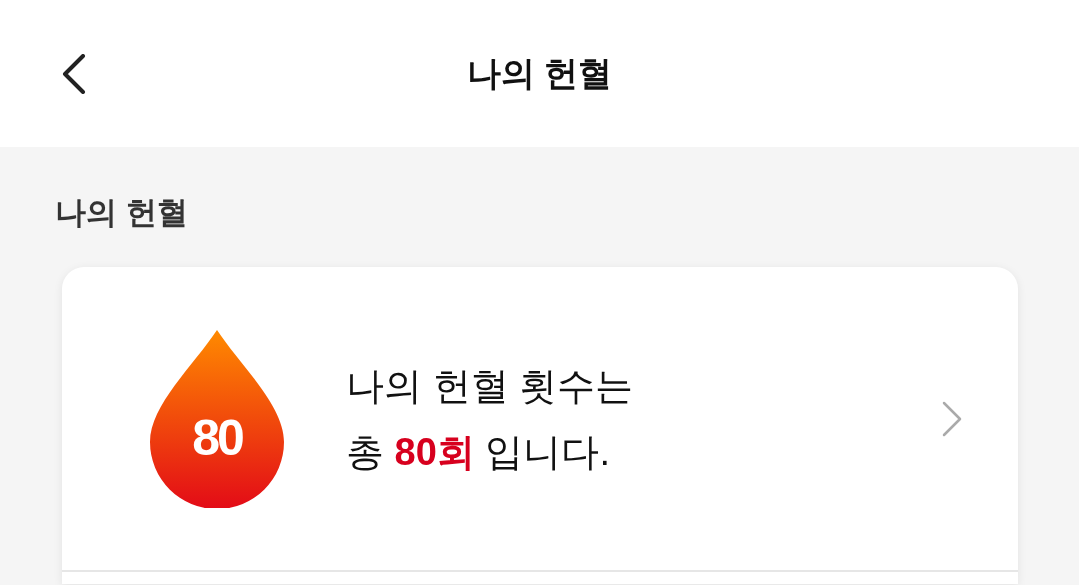  What do you see at coordinates (217, 437) in the screenshot?
I see `donation-count-text: 80` at bounding box center [217, 437].